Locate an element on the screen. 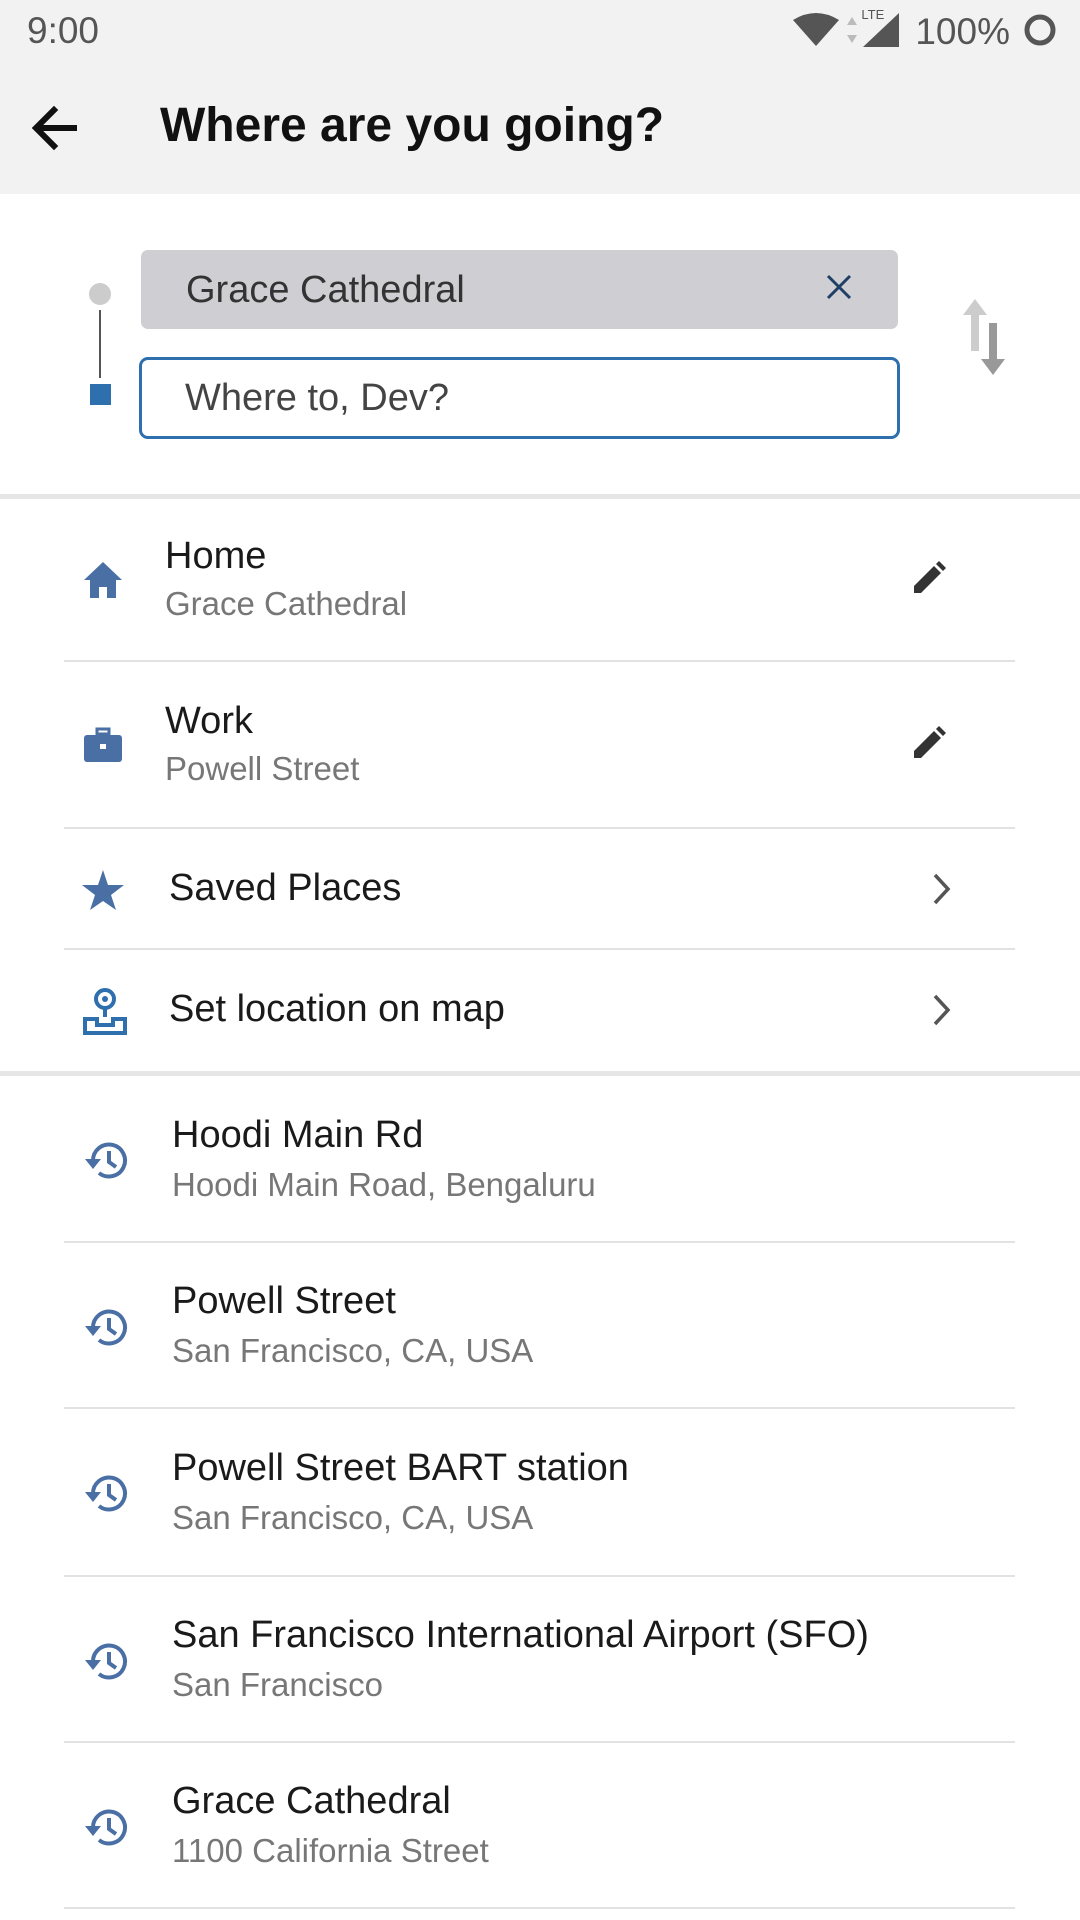 This screenshot has height=1920, width=1080. recent-subtitle: 1100 California Street is located at coordinates (330, 1850).